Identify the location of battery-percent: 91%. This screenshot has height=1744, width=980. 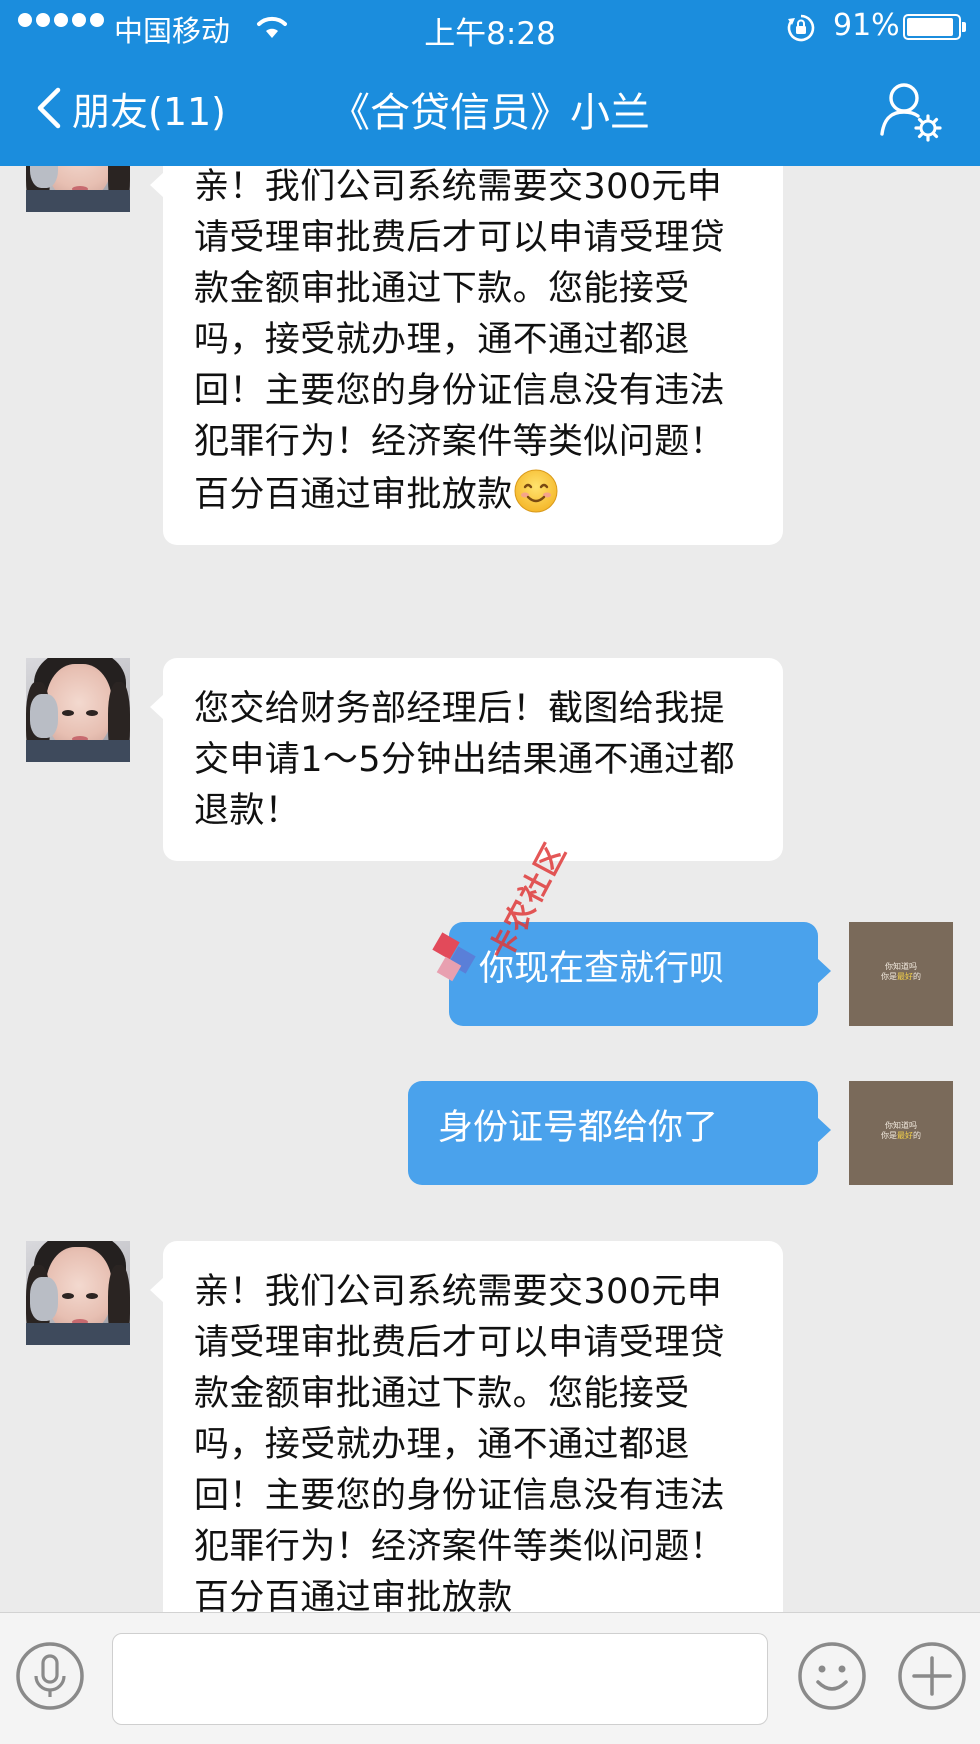
(866, 25).